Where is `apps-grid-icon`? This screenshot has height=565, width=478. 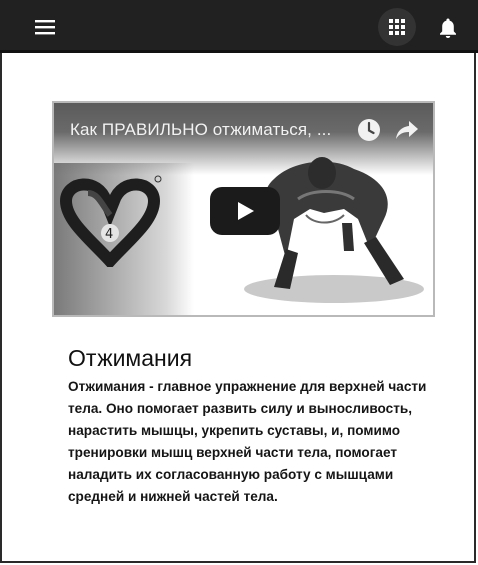 apps-grid-icon is located at coordinates (397, 27).